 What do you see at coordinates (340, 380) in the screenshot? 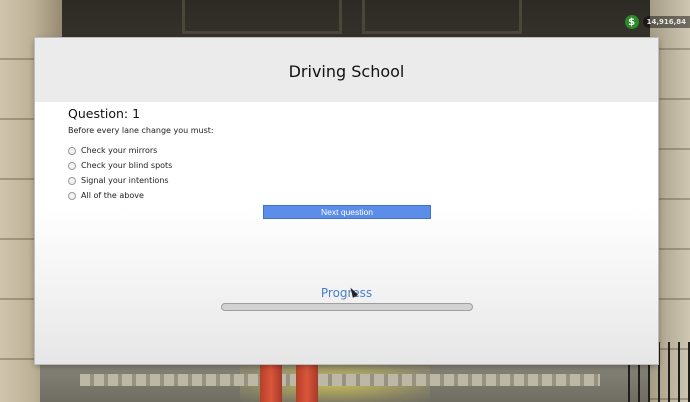
I see `ground-tiles` at bounding box center [340, 380].